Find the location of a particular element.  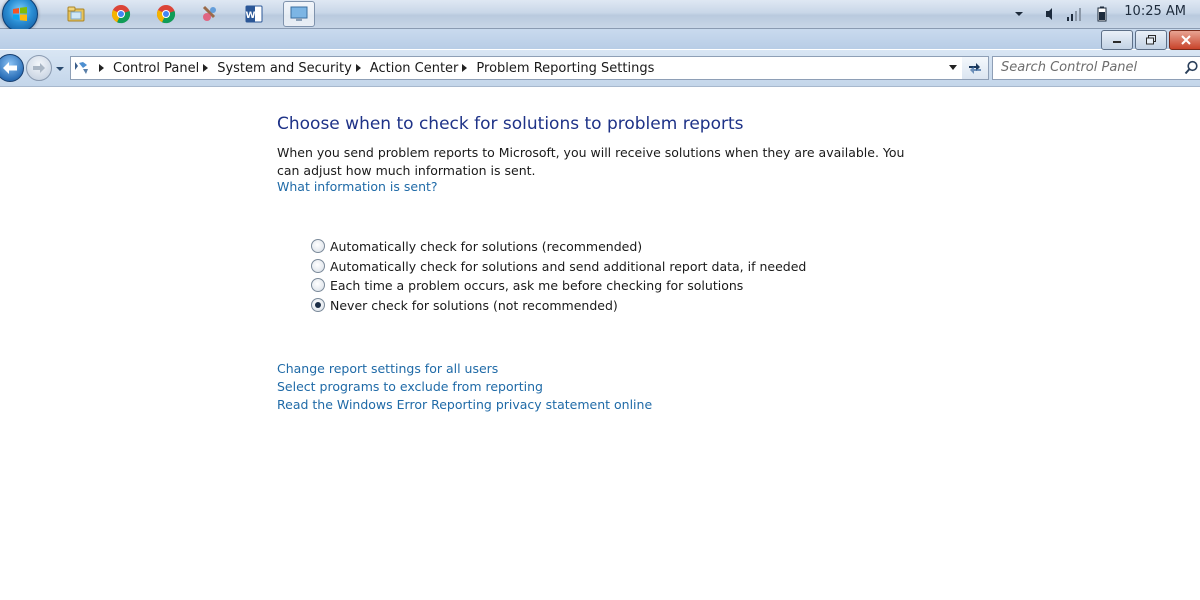

close-button is located at coordinates (1184, 40).